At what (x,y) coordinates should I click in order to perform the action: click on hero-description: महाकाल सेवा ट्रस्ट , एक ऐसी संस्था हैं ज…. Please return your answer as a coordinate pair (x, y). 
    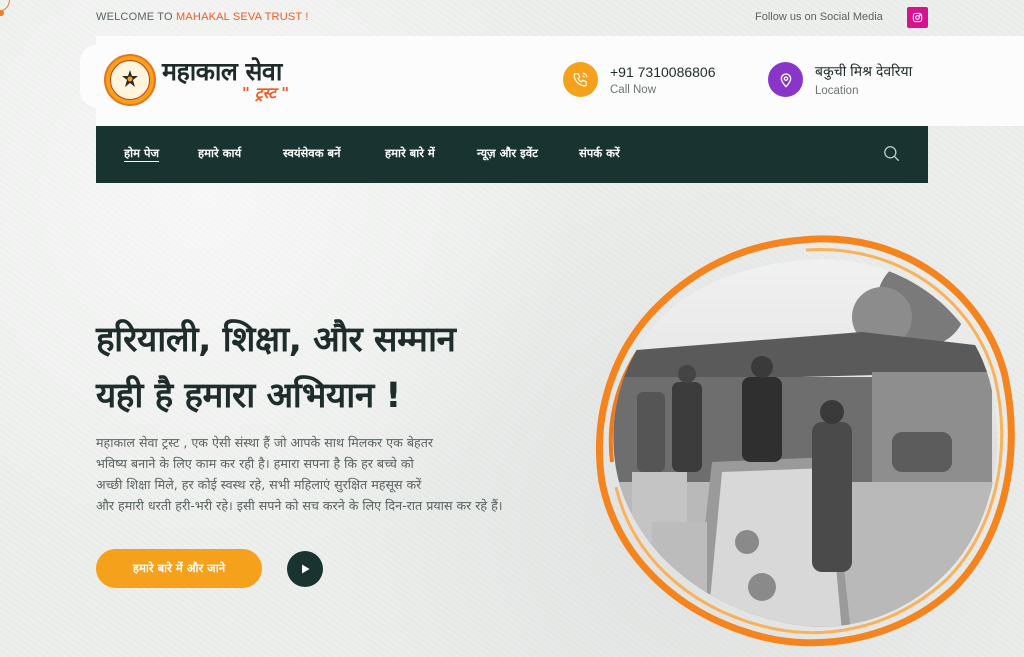
    Looking at the image, I should click on (346, 474).